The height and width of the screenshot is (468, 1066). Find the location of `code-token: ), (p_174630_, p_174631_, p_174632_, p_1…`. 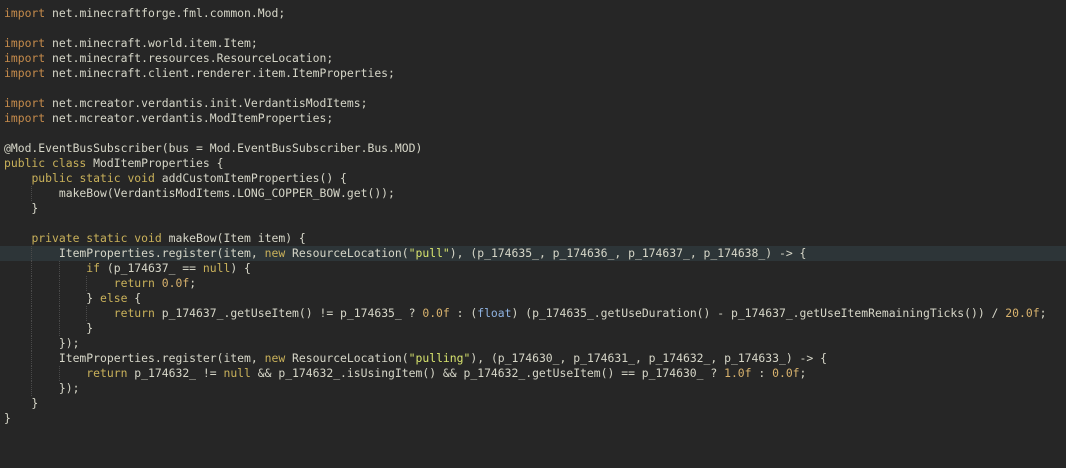

code-token: ), (p_174630_, p_174631_, p_174632_, p_1… is located at coordinates (648, 358).